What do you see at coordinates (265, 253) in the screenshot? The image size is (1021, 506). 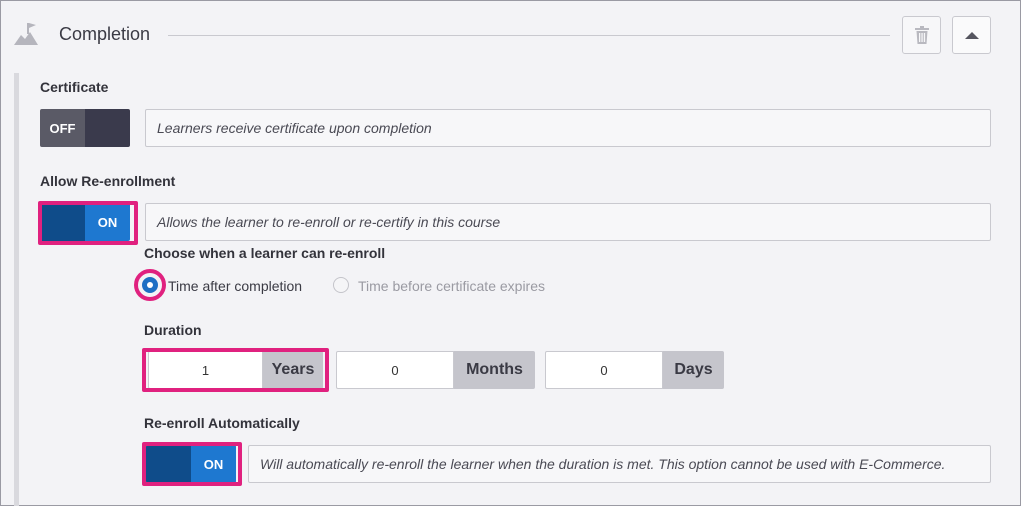 I see `reenroll-timing-label: Choose when a learner can re-enroll` at bounding box center [265, 253].